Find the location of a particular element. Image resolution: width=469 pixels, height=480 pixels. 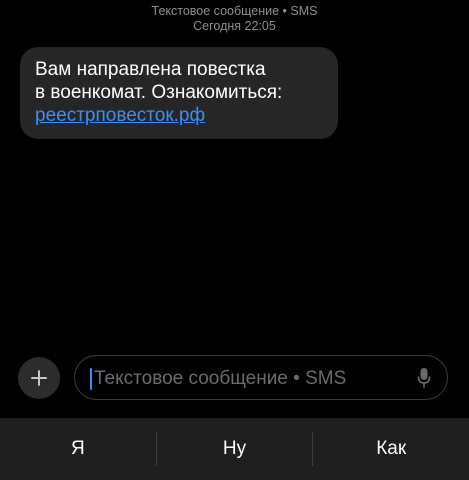

suggestion-2: Ну is located at coordinates (235, 449).